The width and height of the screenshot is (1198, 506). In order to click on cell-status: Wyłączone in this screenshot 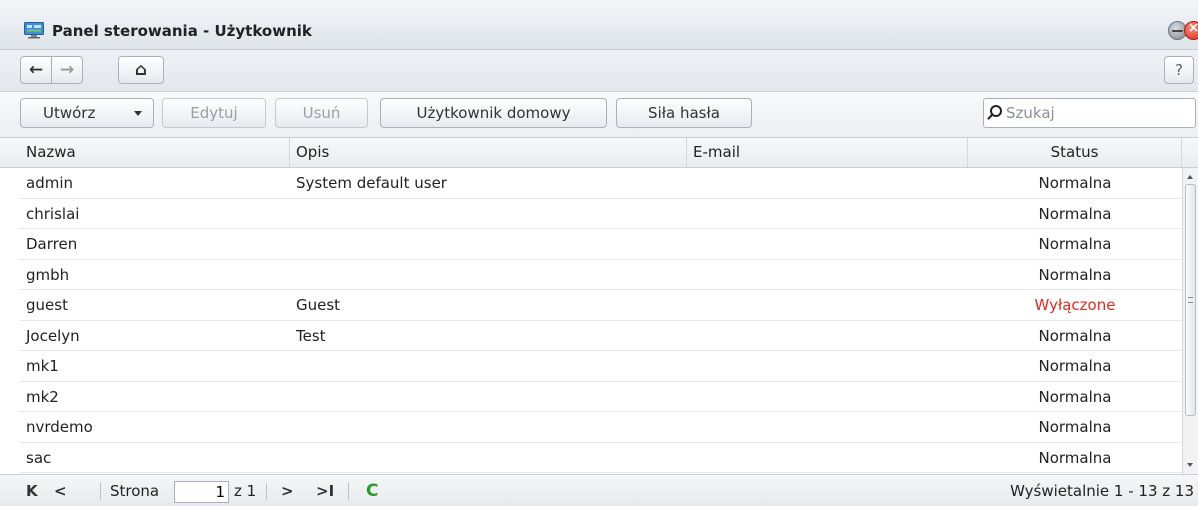, I will do `click(1075, 305)`.